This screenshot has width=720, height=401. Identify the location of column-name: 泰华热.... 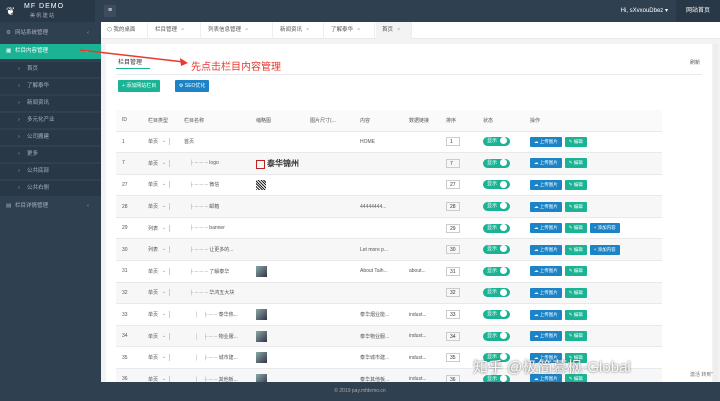
(228, 315).